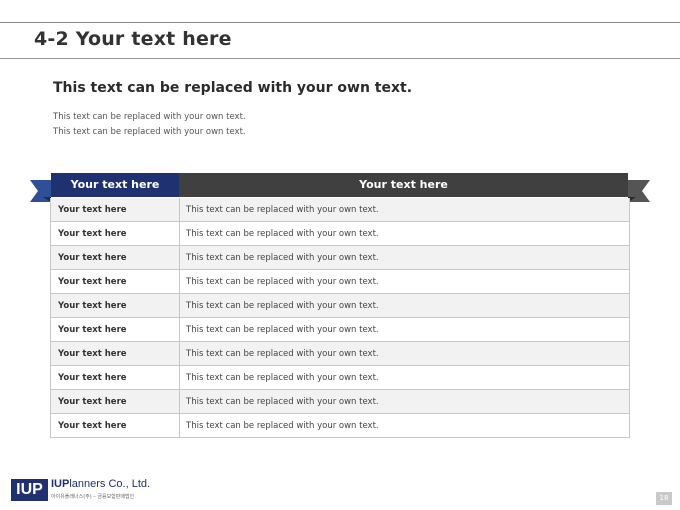  I want to click on table-header-left: Your text here, so click(115, 184).